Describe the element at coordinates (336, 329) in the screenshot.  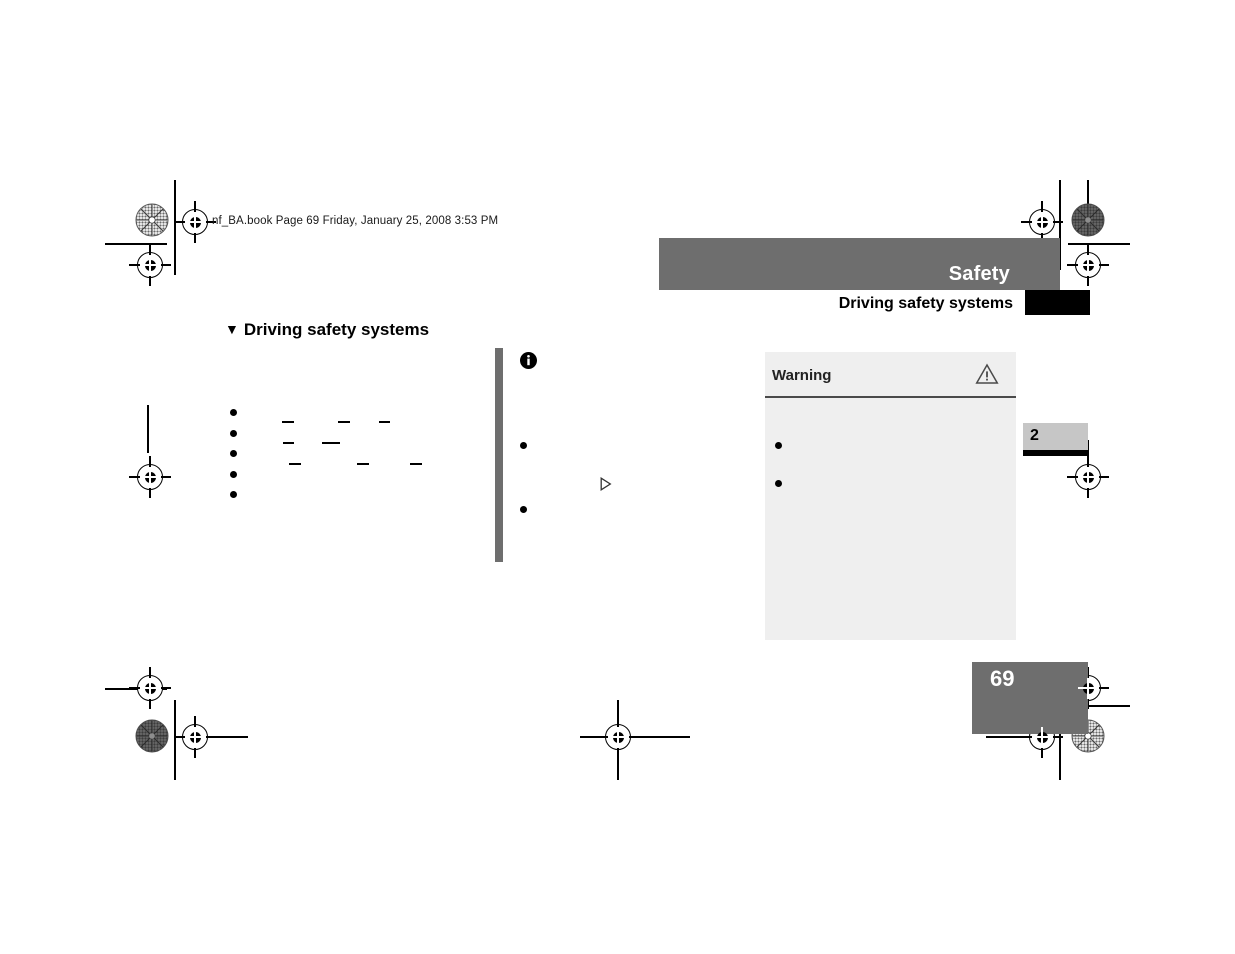
I see `section-heading-label: Driving safety systems` at that location.